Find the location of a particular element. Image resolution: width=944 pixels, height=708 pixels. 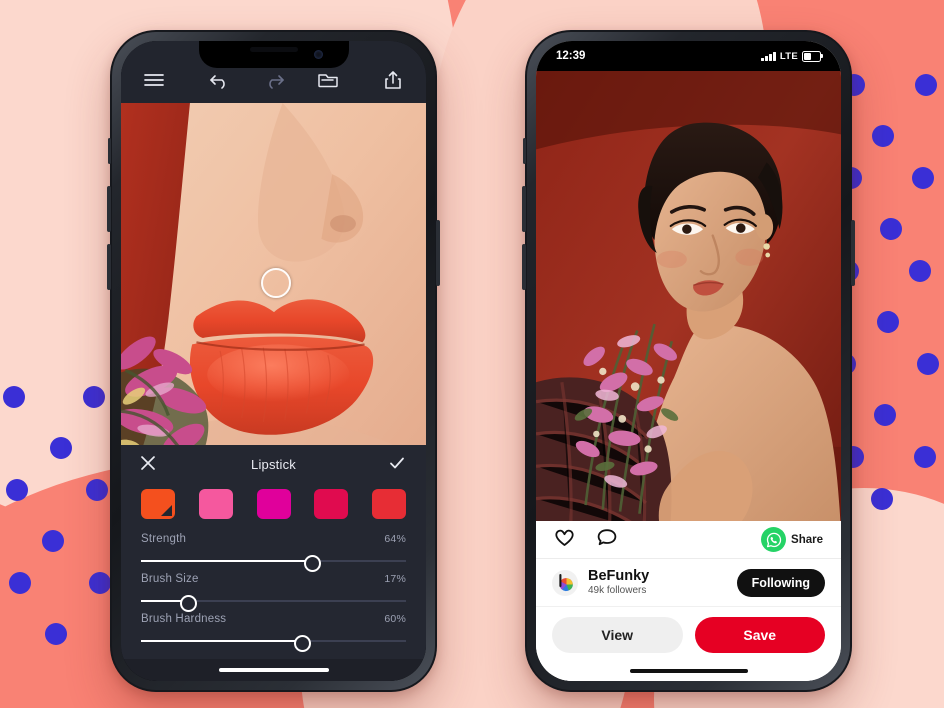

view-button: View is located at coordinates (617, 635).